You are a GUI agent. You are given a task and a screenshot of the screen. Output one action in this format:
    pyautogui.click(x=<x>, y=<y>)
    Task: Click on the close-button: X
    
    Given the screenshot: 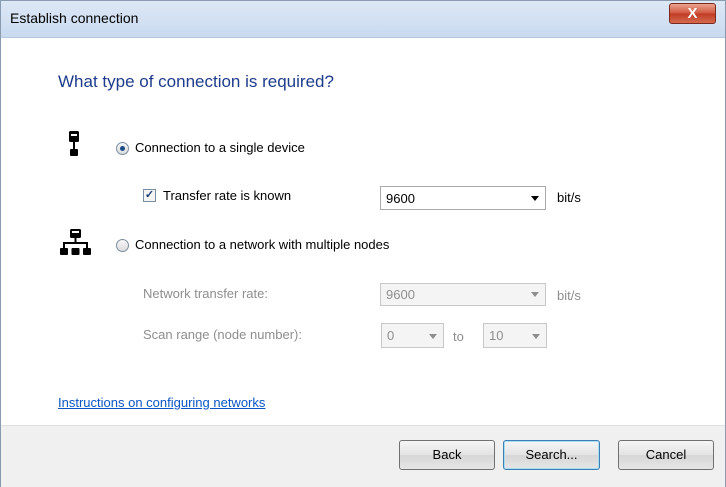 What is the action you would take?
    pyautogui.click(x=692, y=13)
    